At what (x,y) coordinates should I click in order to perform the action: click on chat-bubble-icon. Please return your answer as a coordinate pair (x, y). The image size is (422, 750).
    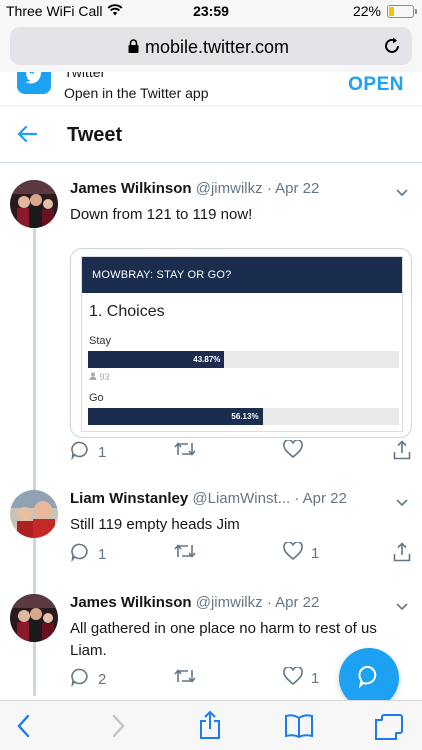
    Looking at the image, I should click on (369, 678).